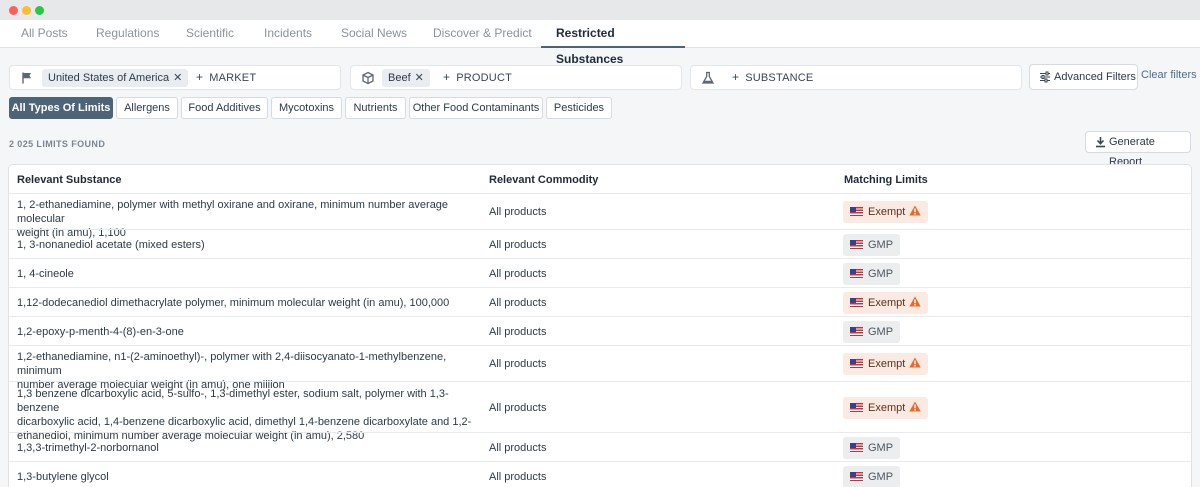 This screenshot has height=487, width=1200. Describe the element at coordinates (224, 108) in the screenshot. I see `limit-type-food-additives: Food Additives` at that location.